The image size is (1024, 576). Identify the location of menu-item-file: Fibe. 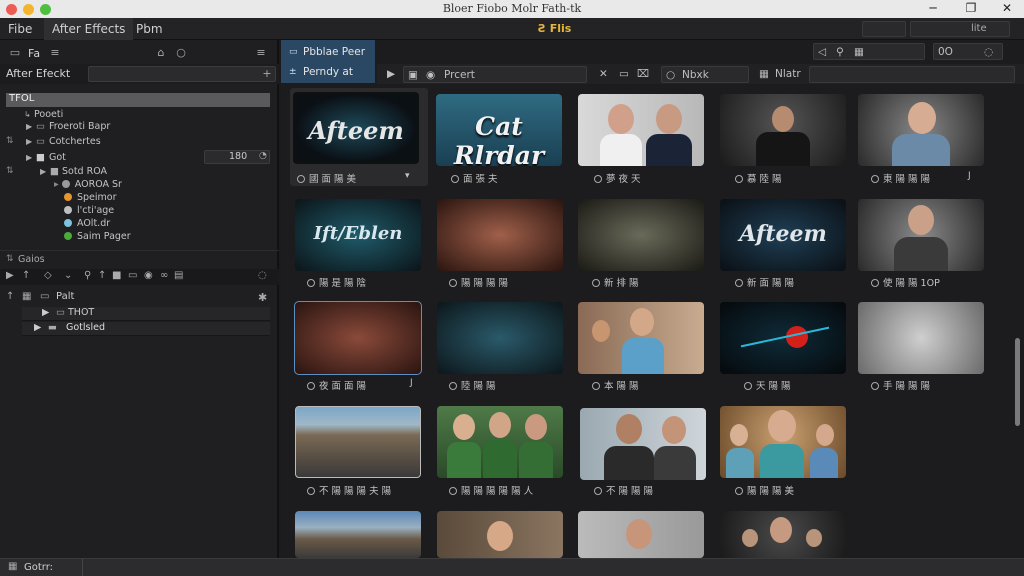
(20, 29).